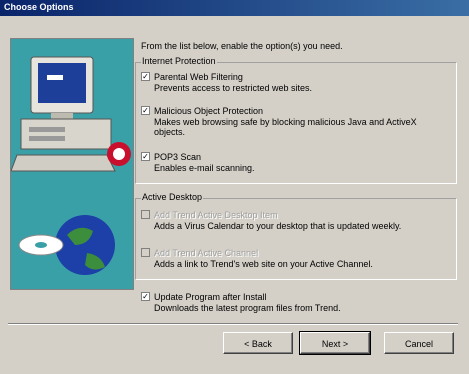 This screenshot has height=374, width=469. I want to click on update-program-label: Update Program after Install, so click(210, 297).